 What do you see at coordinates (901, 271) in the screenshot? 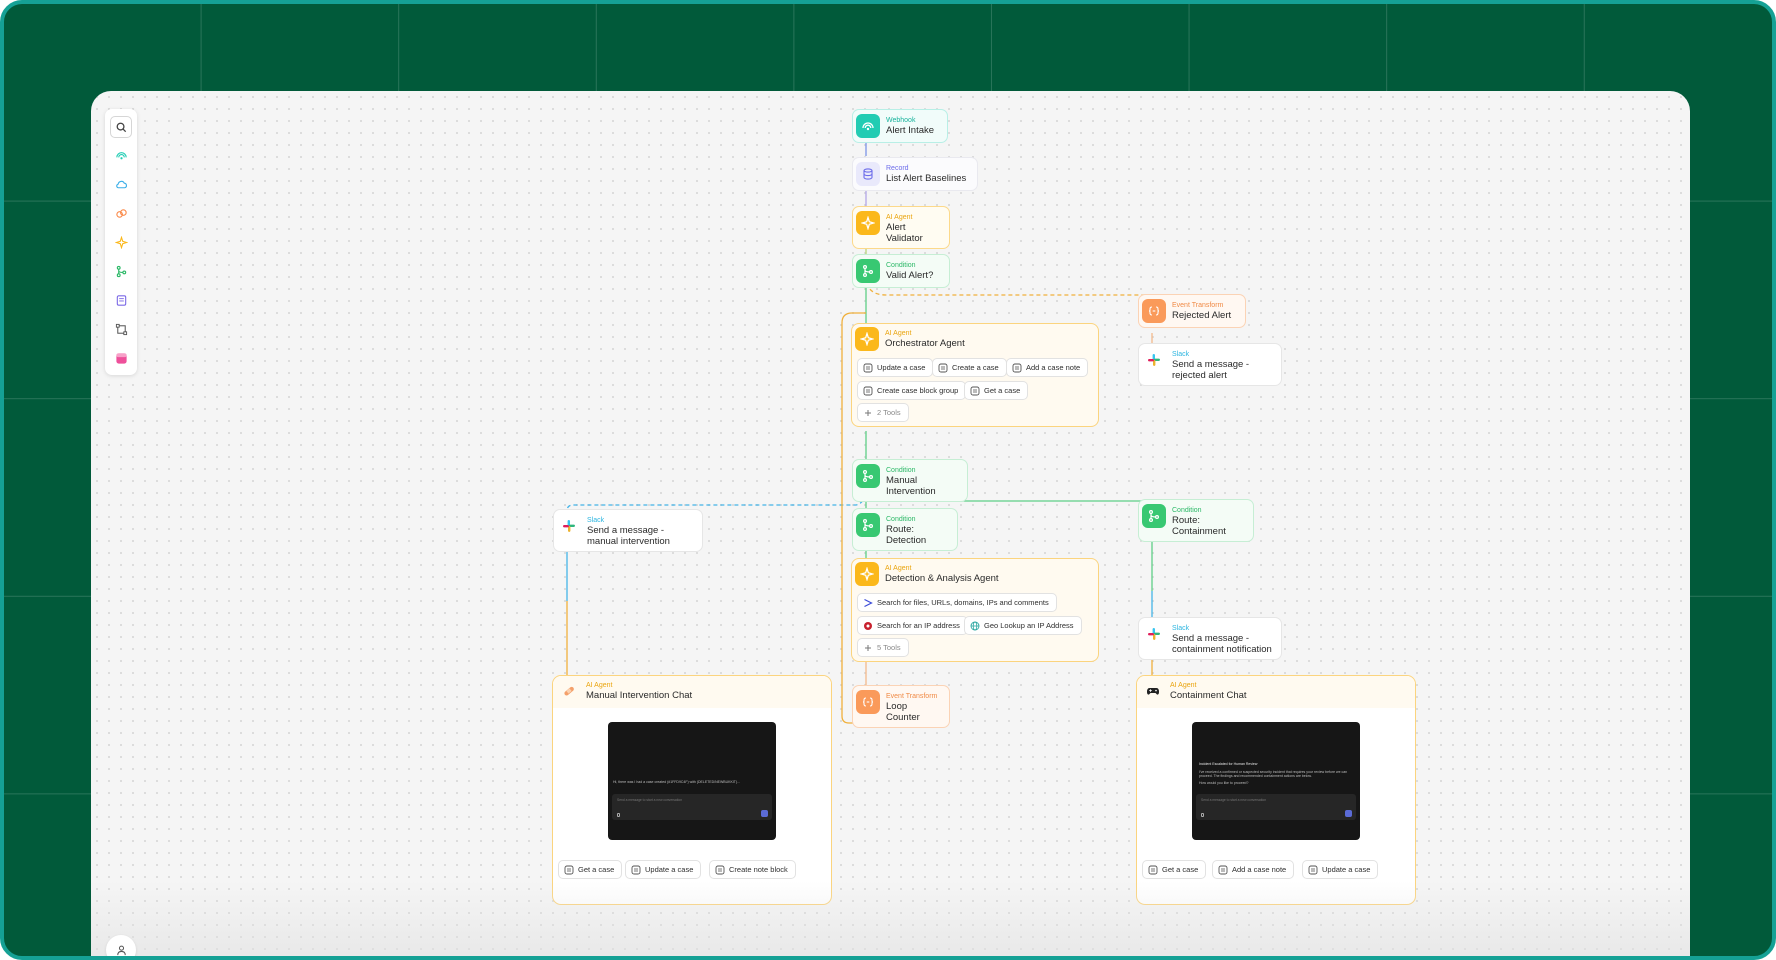
I see `node-valid-alert: Condition Valid Alert?` at bounding box center [901, 271].